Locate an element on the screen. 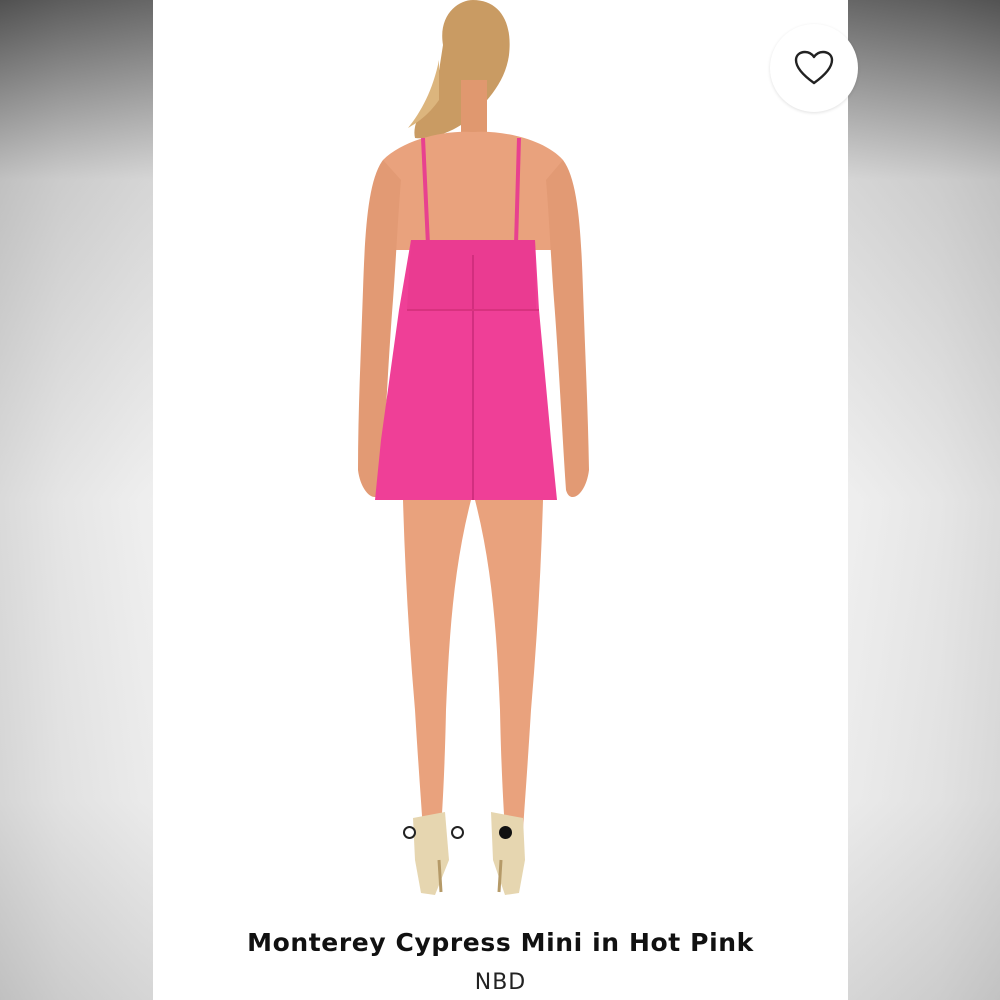 The image size is (1000, 1000). heart-outline-icon is located at coordinates (814, 67).